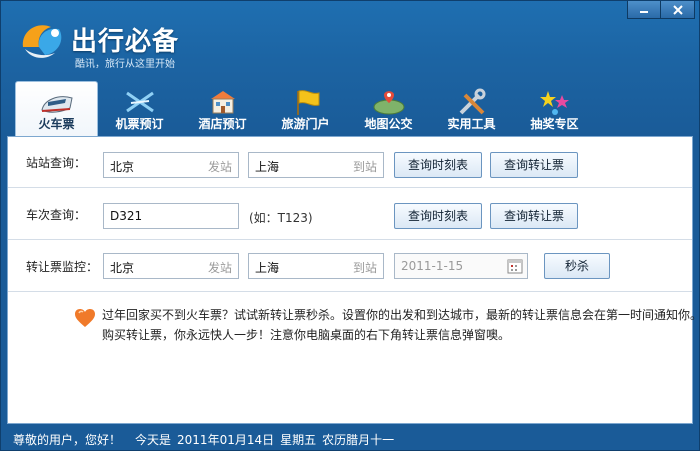 Image resolution: width=700 pixels, height=451 pixels. I want to click on close-icon, so click(677, 9).